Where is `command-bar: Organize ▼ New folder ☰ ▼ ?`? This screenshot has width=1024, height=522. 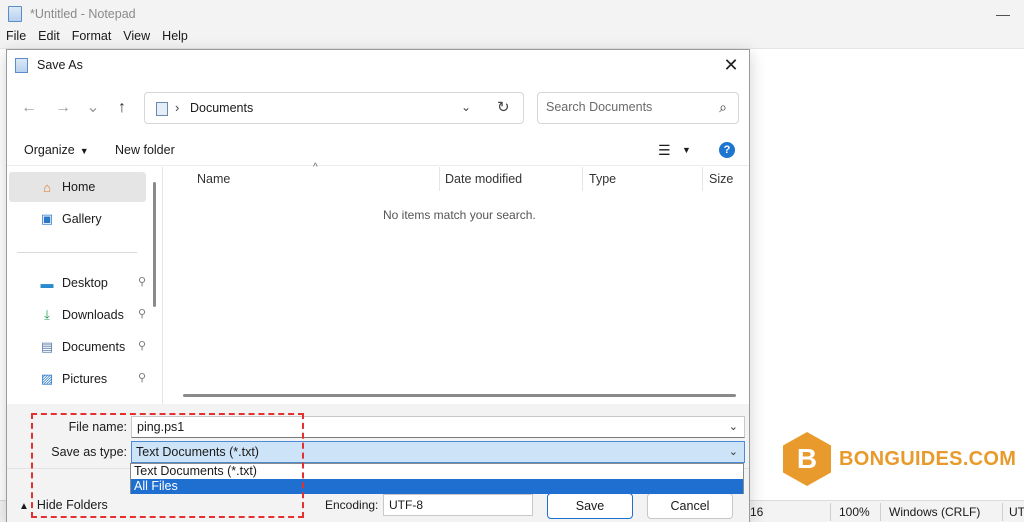
command-bar: Organize ▼ New folder ☰ ▼ ? is located at coordinates (378, 152).